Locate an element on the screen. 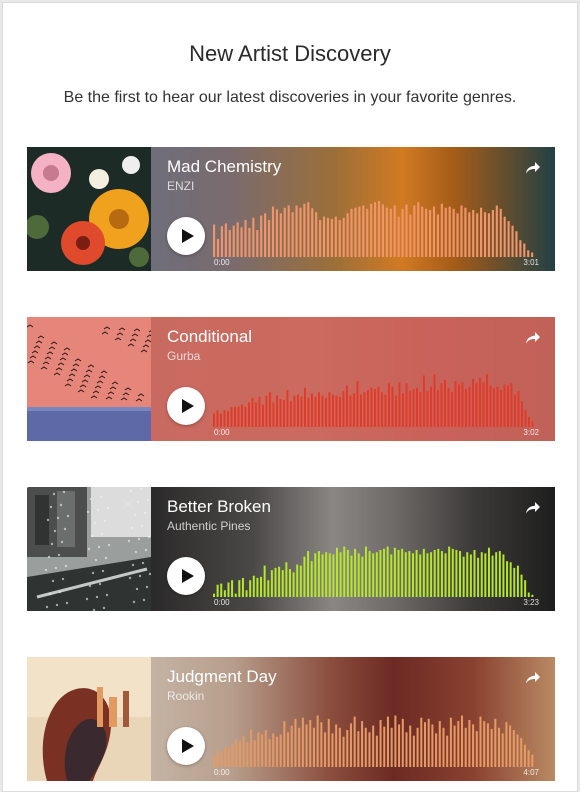  album-art is located at coordinates (89, 209).